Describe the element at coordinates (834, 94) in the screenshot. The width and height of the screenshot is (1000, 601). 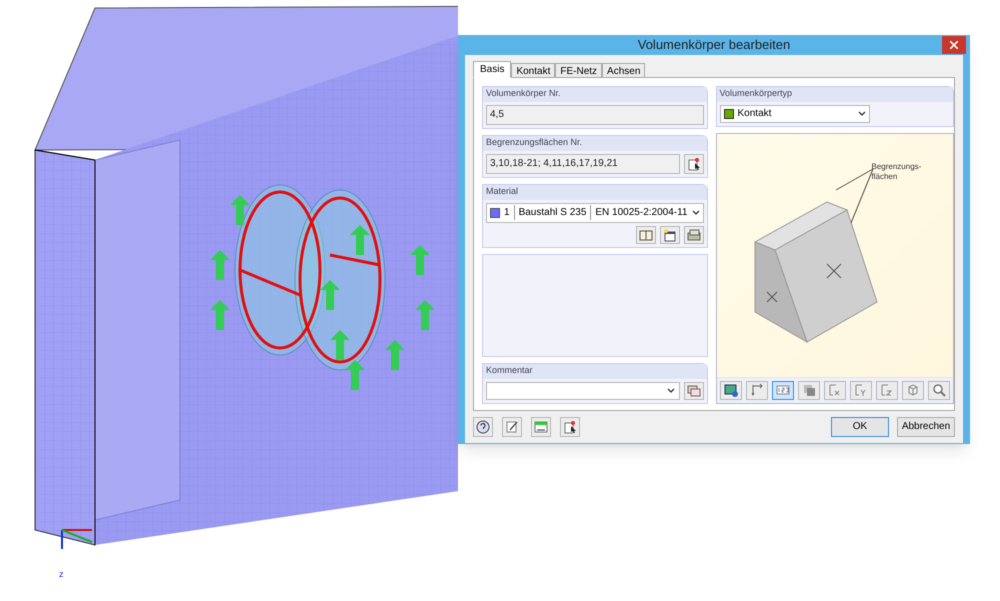
I see `group-label: Volumenkörpertyp` at that location.